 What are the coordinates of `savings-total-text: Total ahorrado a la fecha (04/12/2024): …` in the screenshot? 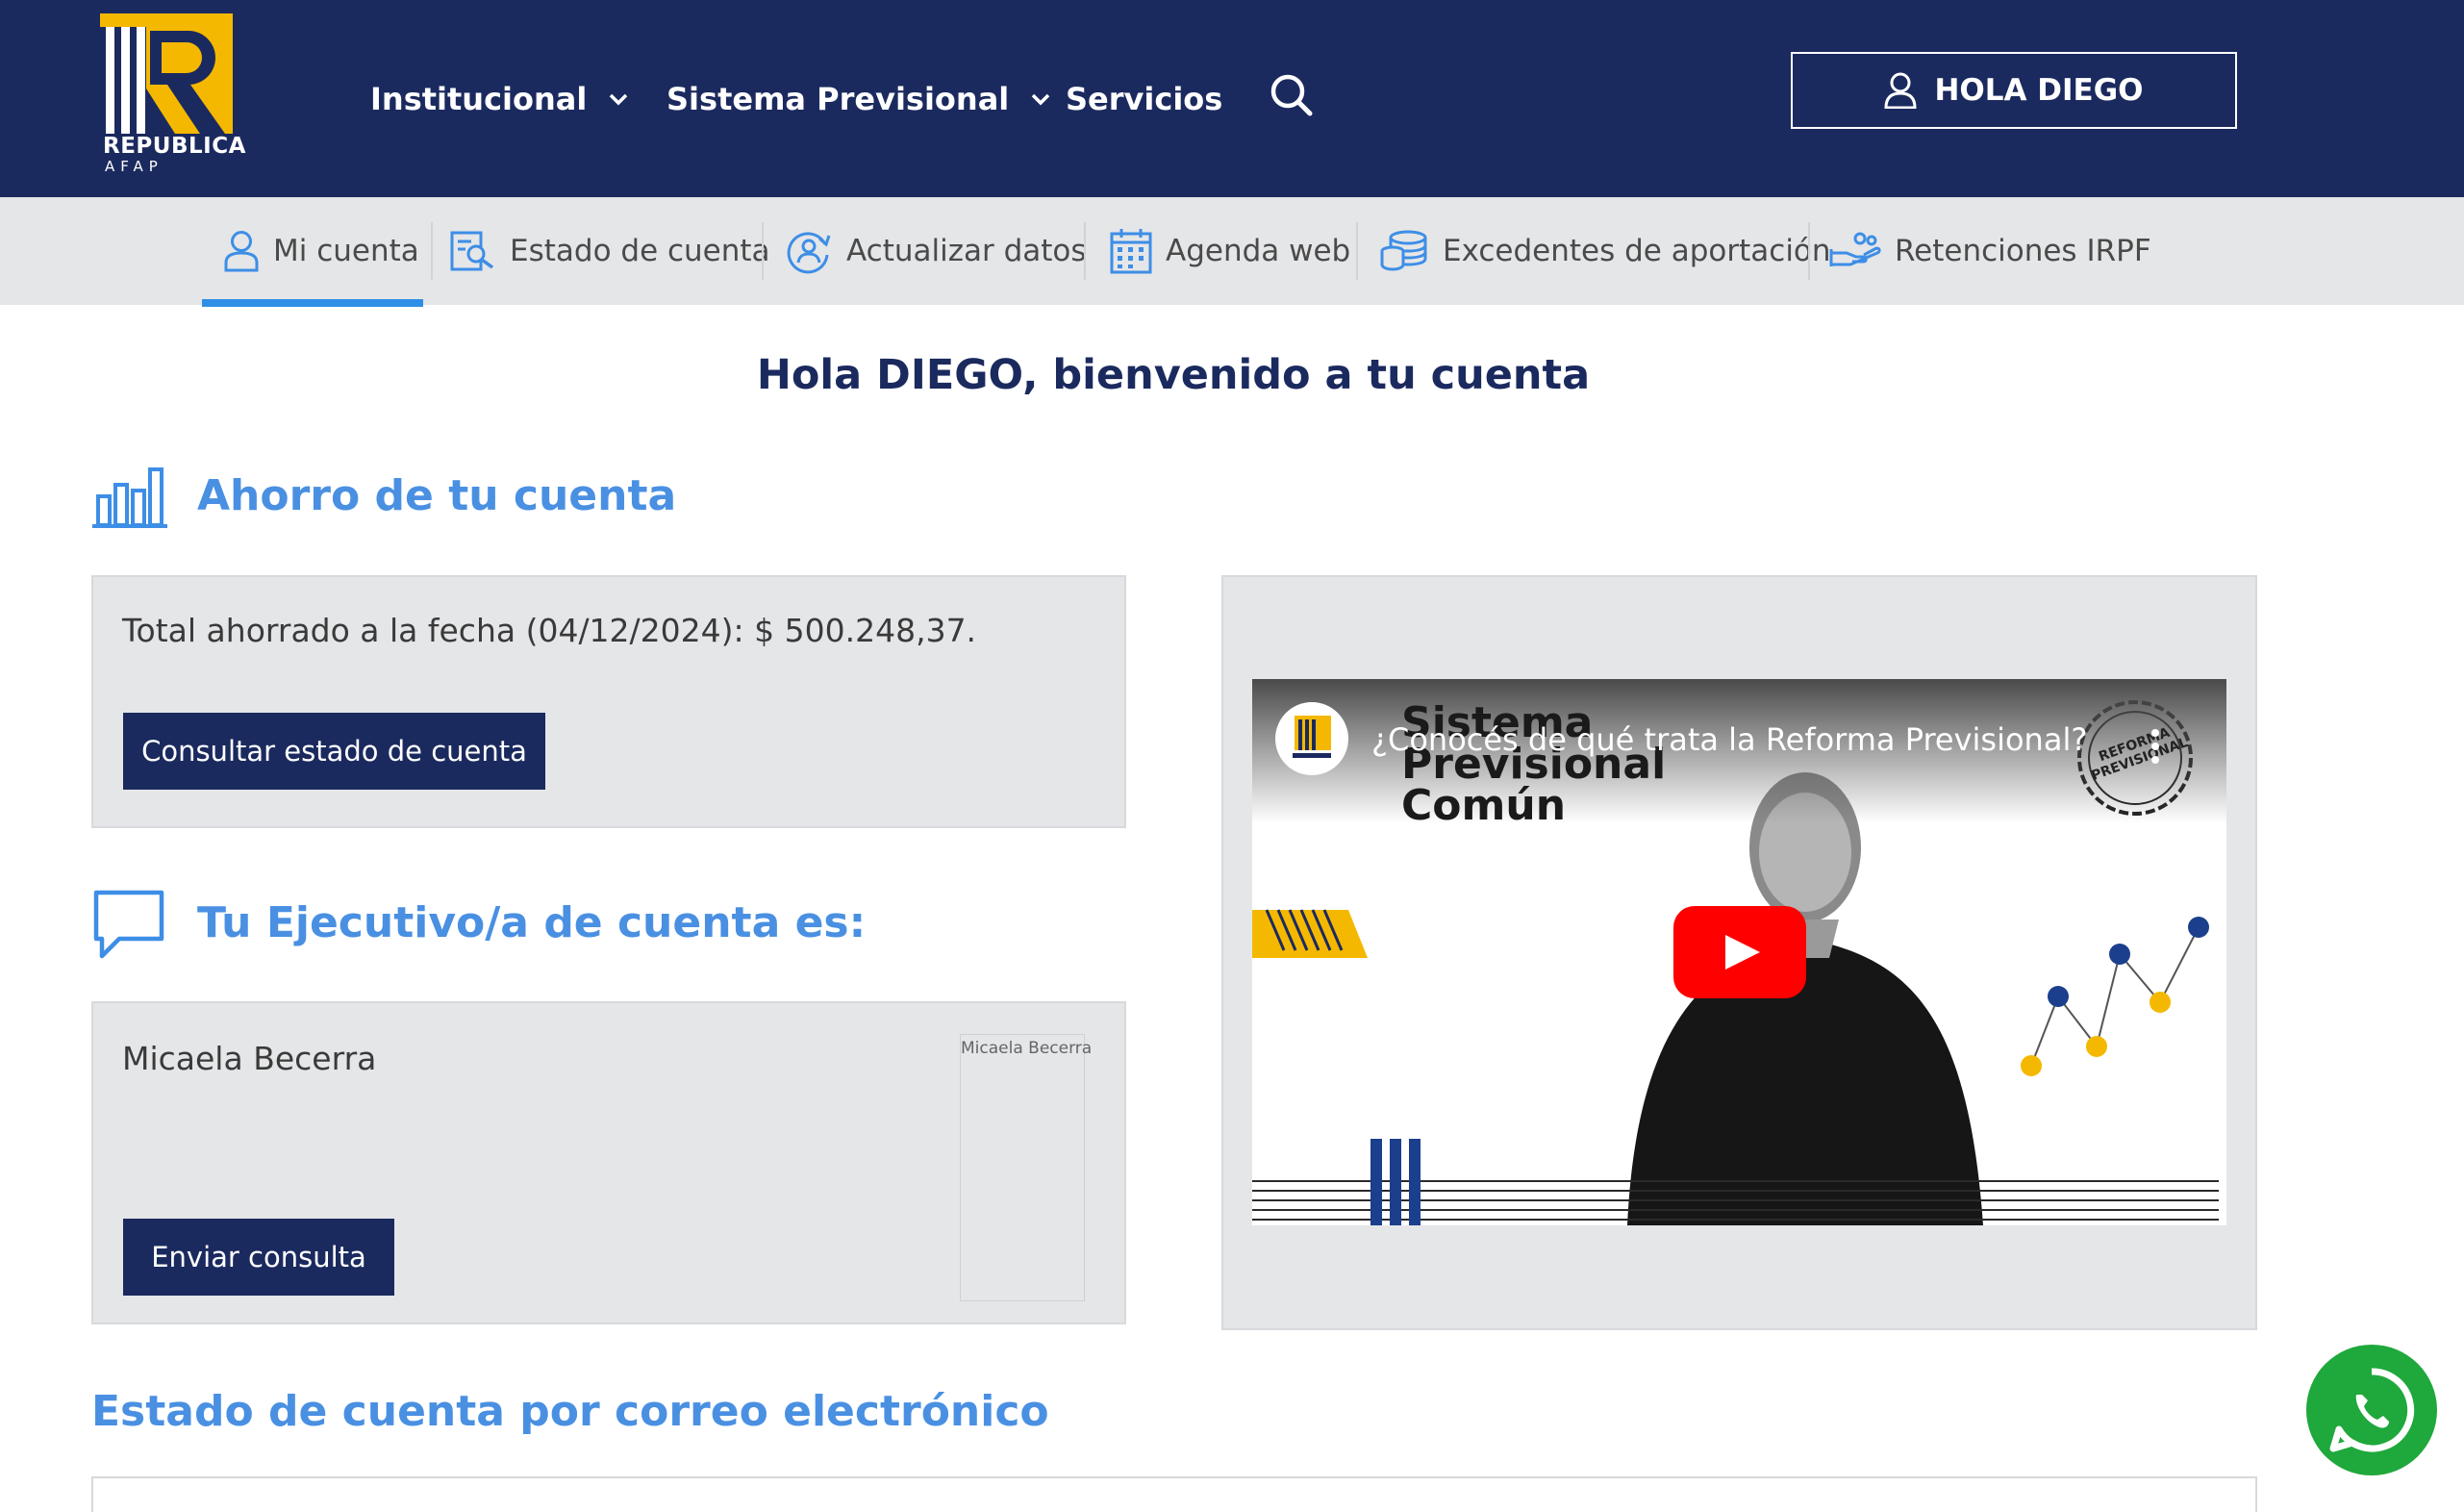 It's located at (549, 631).